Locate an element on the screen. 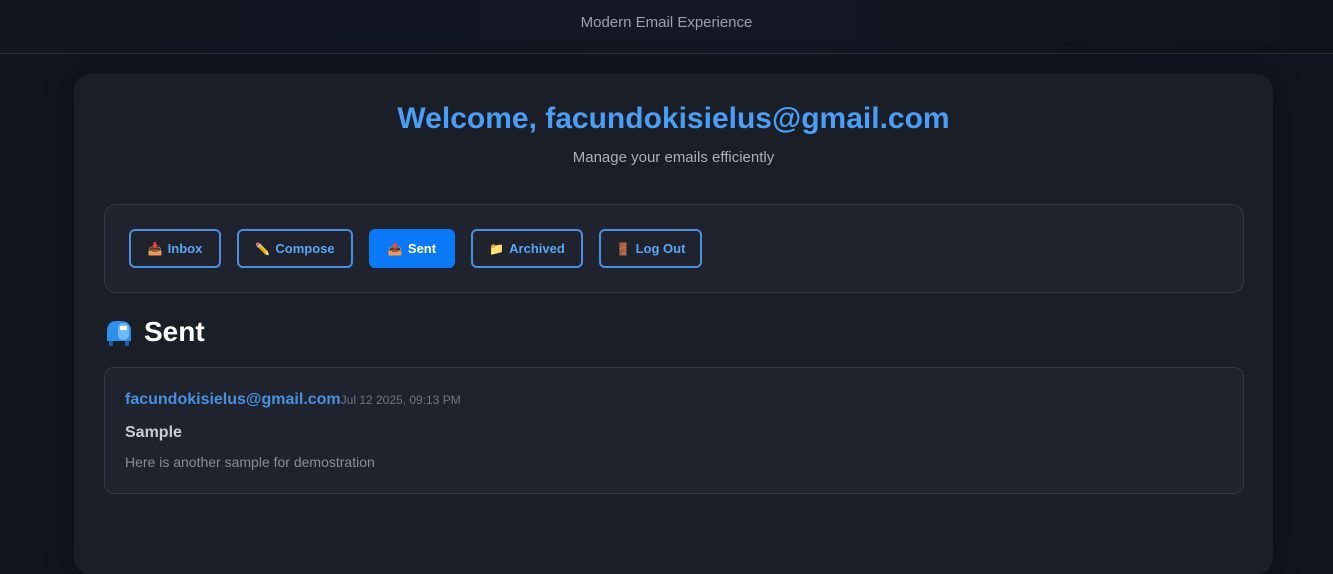  top-header: Modern Email Experience is located at coordinates (666, 27).